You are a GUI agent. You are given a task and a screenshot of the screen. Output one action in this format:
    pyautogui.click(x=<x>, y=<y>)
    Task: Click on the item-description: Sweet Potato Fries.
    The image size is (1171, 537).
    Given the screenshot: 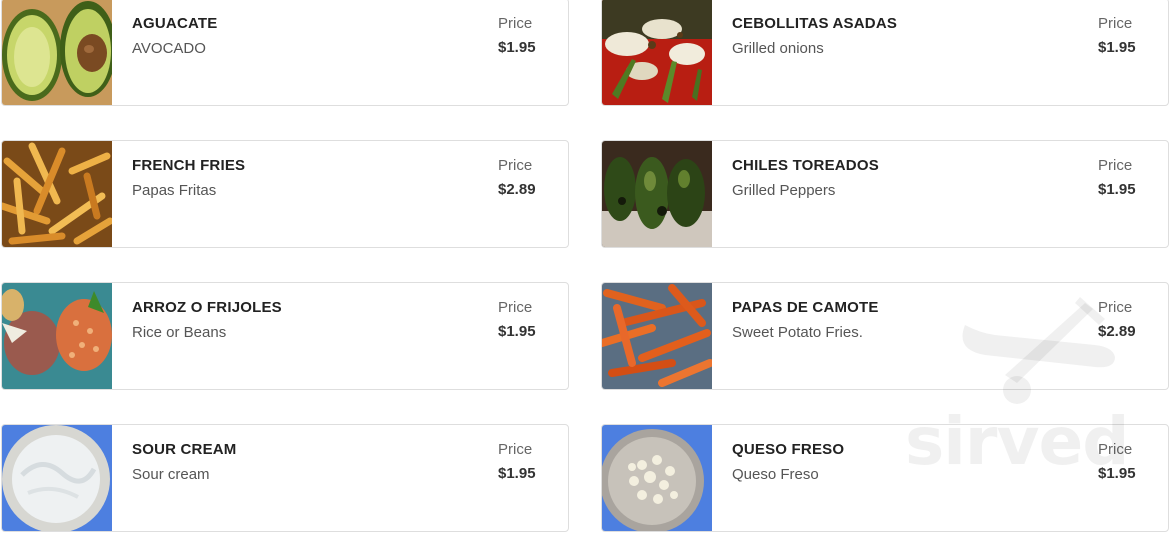 What is the action you would take?
    pyautogui.click(x=797, y=332)
    